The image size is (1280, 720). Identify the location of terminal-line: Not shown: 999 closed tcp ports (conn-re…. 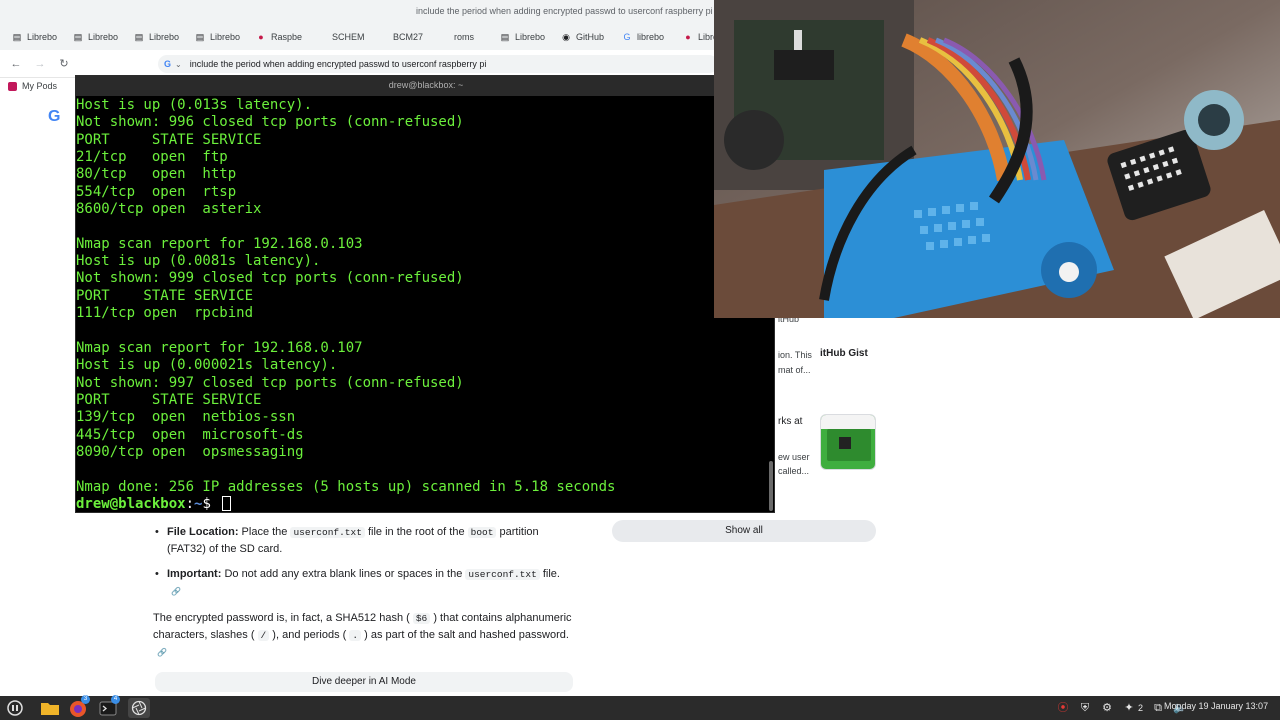
(270, 278).